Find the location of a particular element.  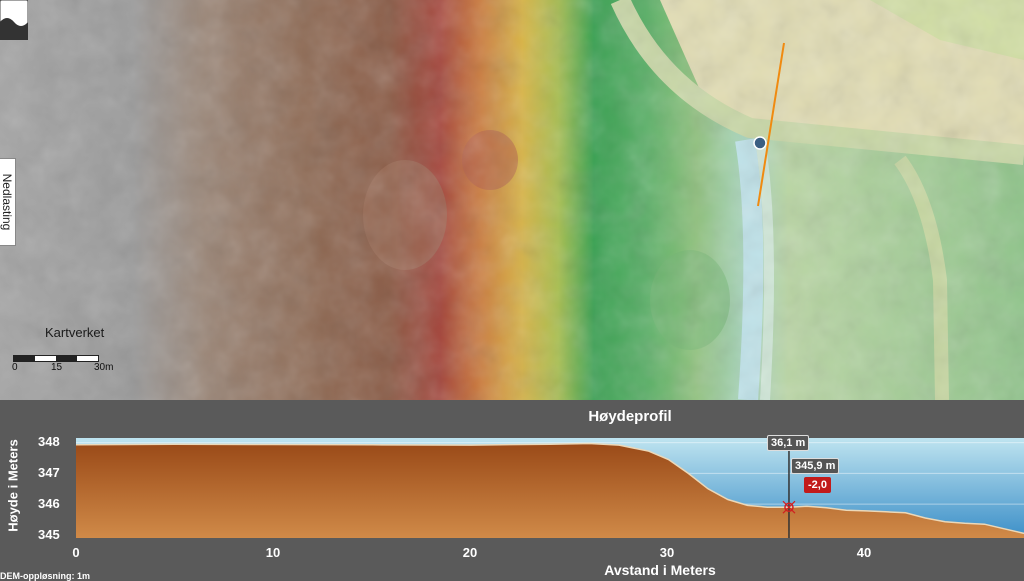

y-axis-label: Høyde i Meters is located at coordinates (13, 485).